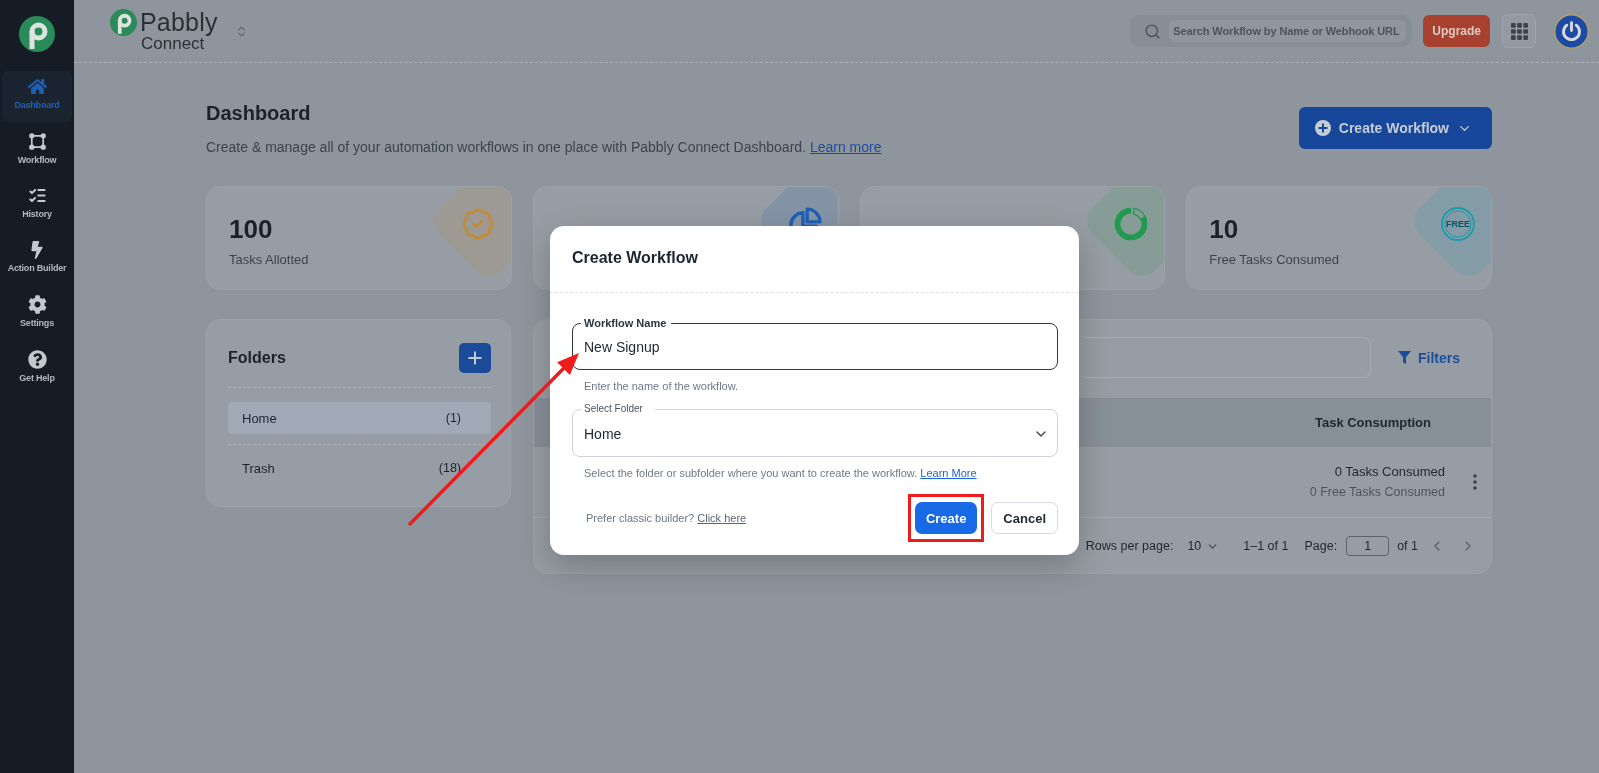 Image resolution: width=1599 pixels, height=773 pixels. What do you see at coordinates (1407, 546) in the screenshot?
I see `page-total: of 1` at bounding box center [1407, 546].